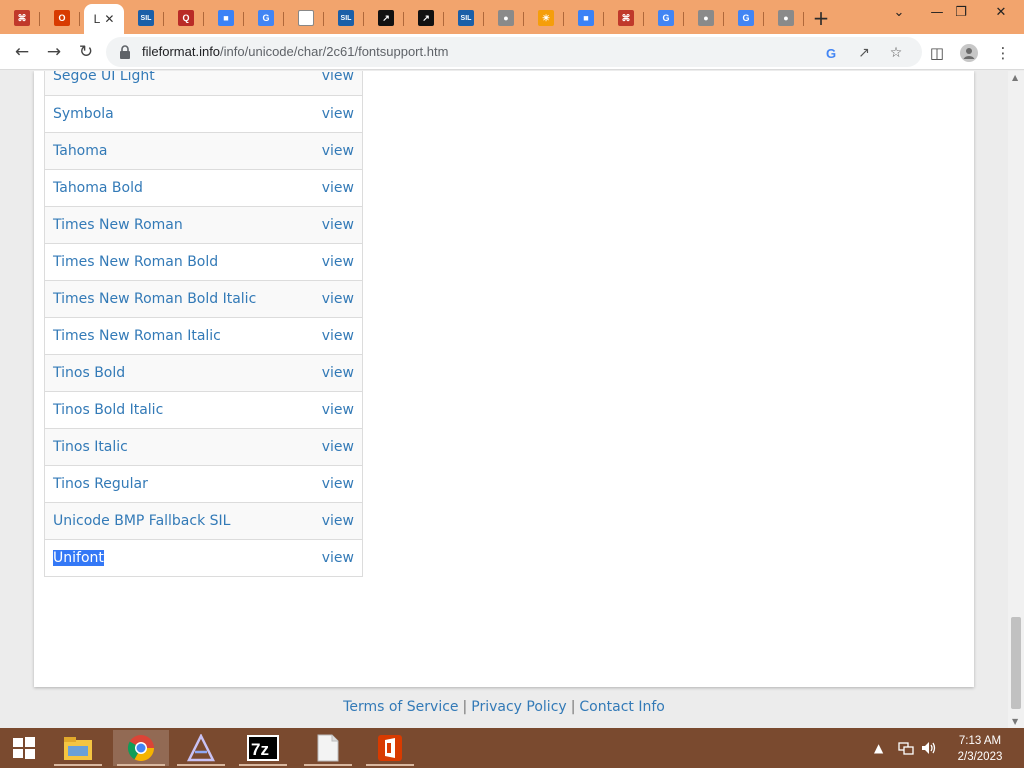  I want to click on font-name-cell: Times New Roman Bold Italic, so click(173, 299).